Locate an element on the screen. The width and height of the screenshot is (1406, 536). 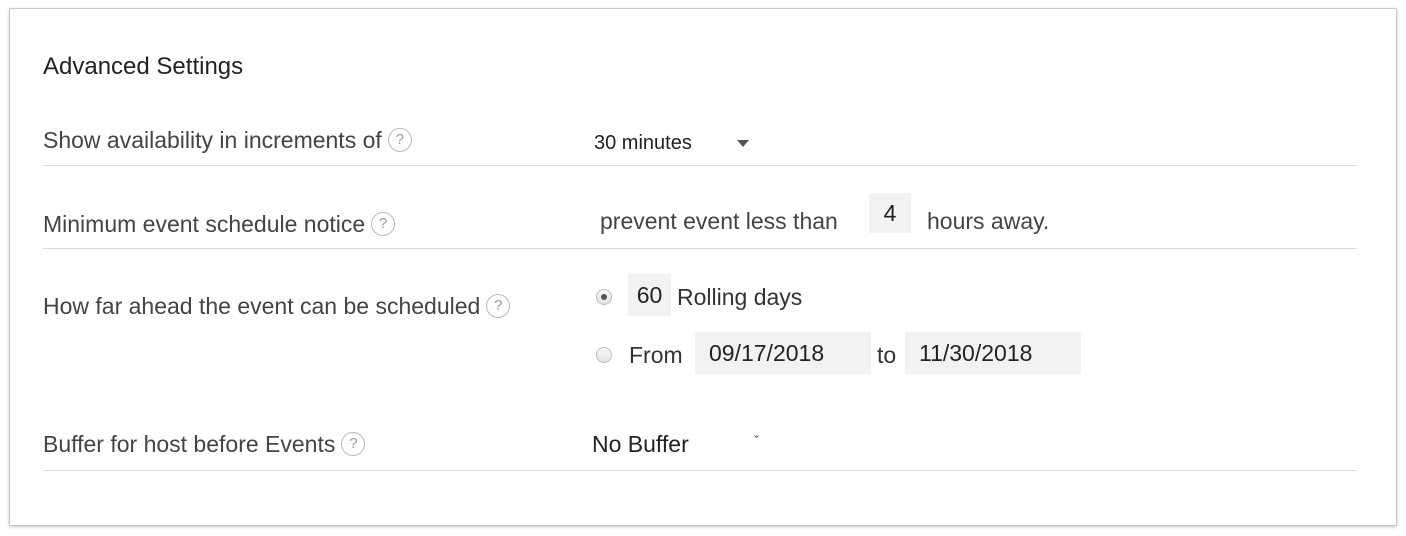
increments-label: Show availability in increments of is located at coordinates (212, 140).